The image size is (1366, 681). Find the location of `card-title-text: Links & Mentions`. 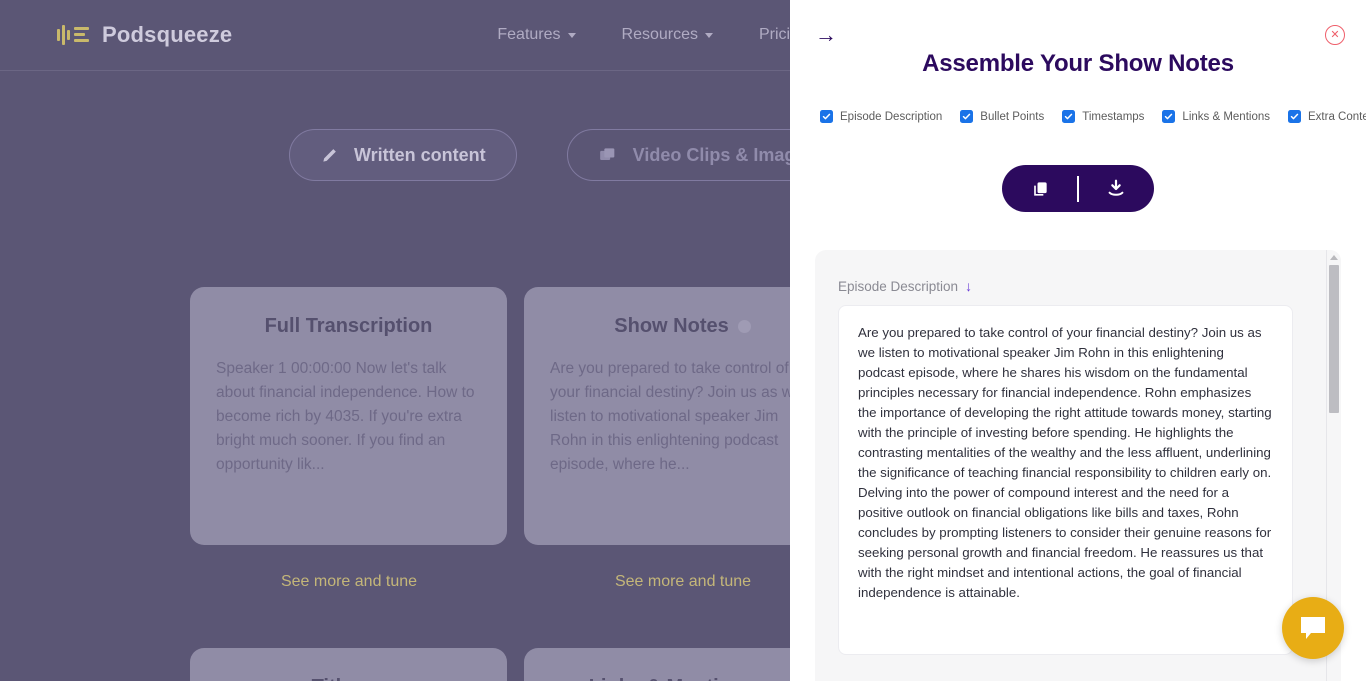

card-title-text: Links & Mentions is located at coordinates (672, 678).